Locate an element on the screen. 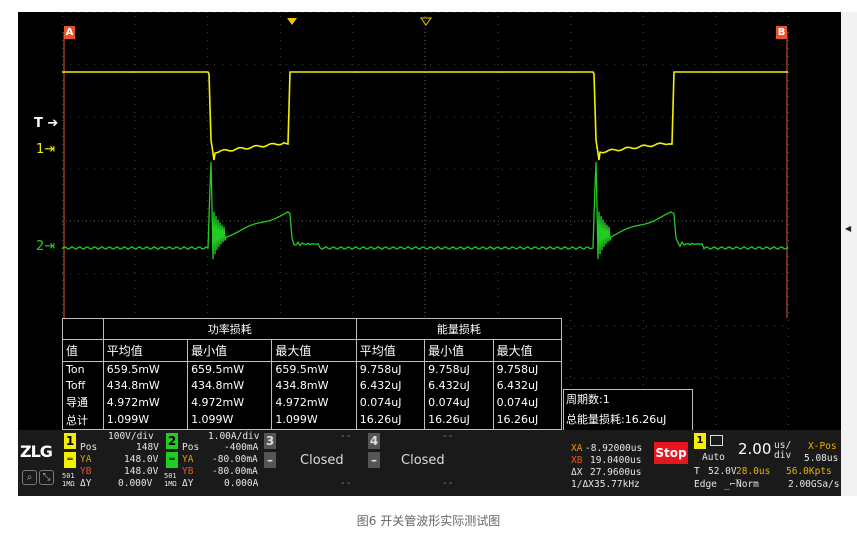 The height and width of the screenshot is (545, 857). table-cell: 6.432uJ is located at coordinates (527, 385).